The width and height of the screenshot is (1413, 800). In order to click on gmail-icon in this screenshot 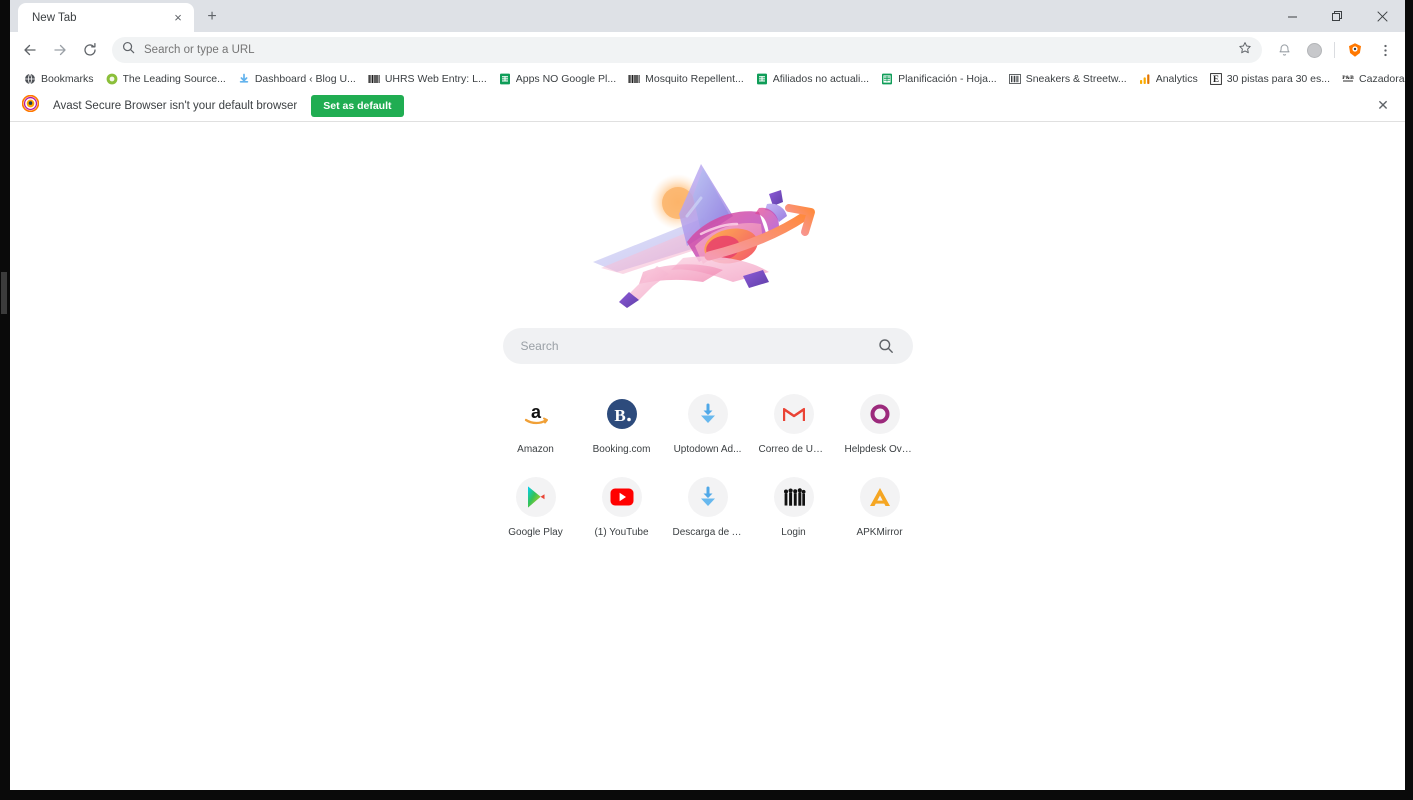, I will do `click(793, 414)`.